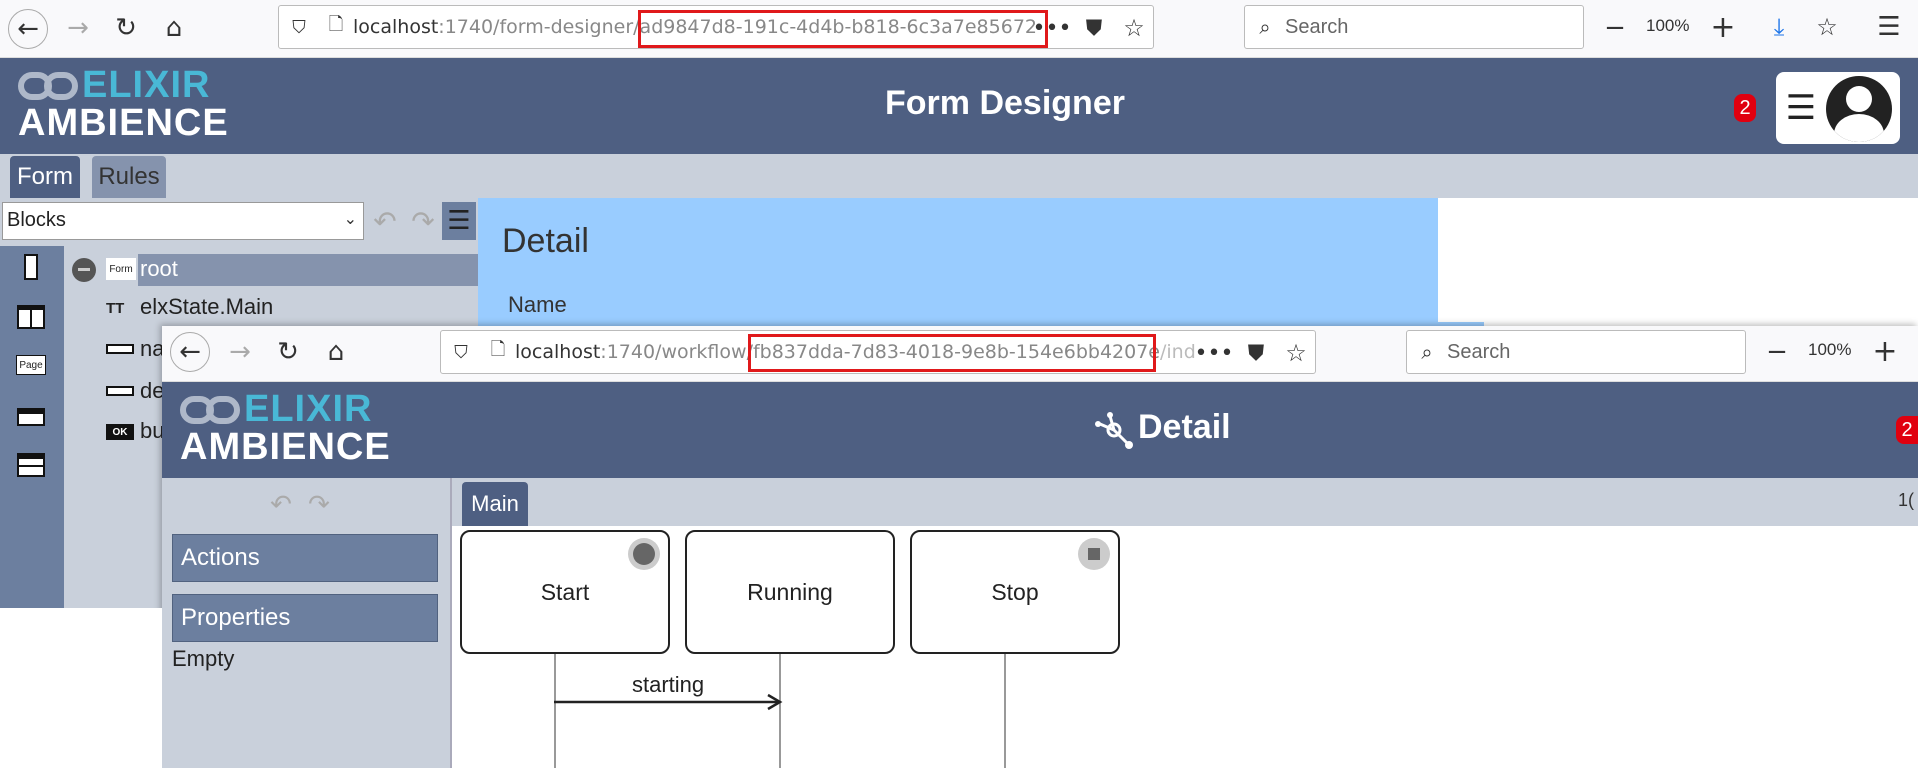 Image resolution: width=1918 pixels, height=768 pixels. Describe the element at coordinates (236, 617) in the screenshot. I see `properties-label: Properties` at that location.